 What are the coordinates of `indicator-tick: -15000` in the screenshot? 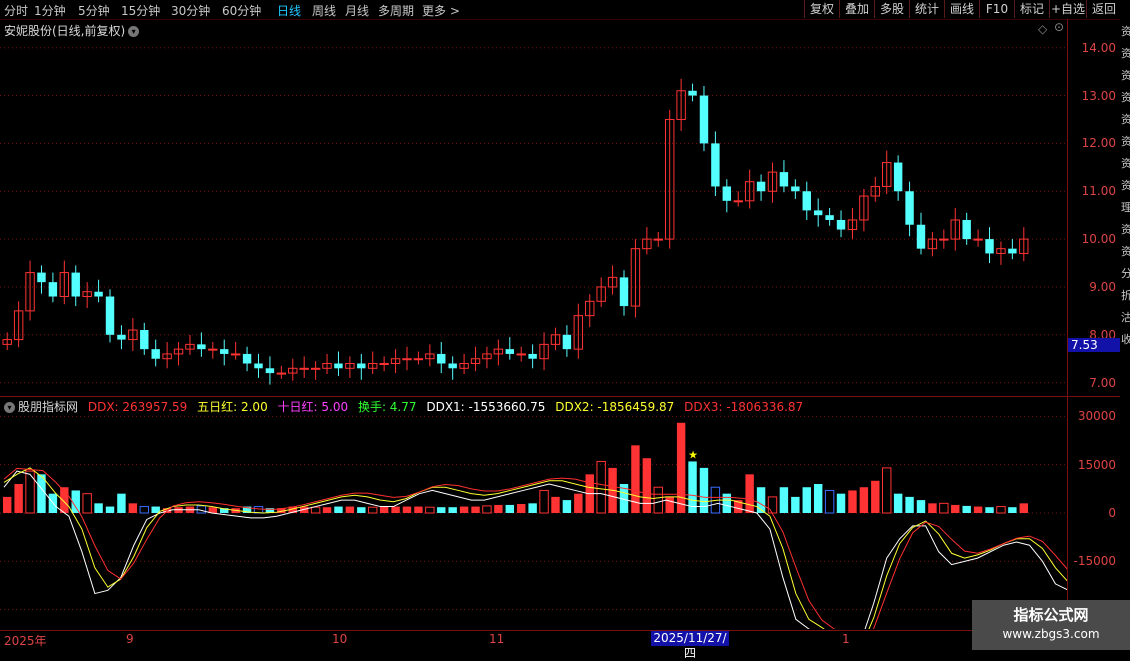 It's located at (1094, 561).